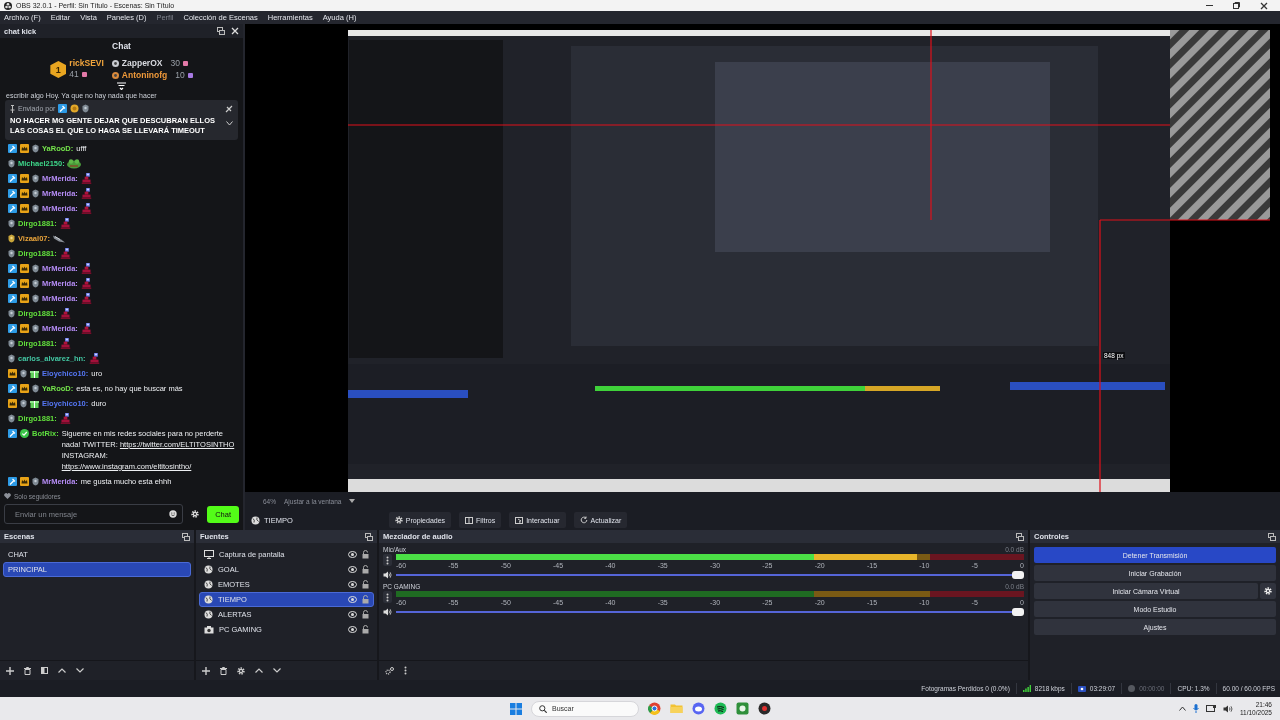  Describe the element at coordinates (352, 501) in the screenshot. I see `caret-icon` at that location.